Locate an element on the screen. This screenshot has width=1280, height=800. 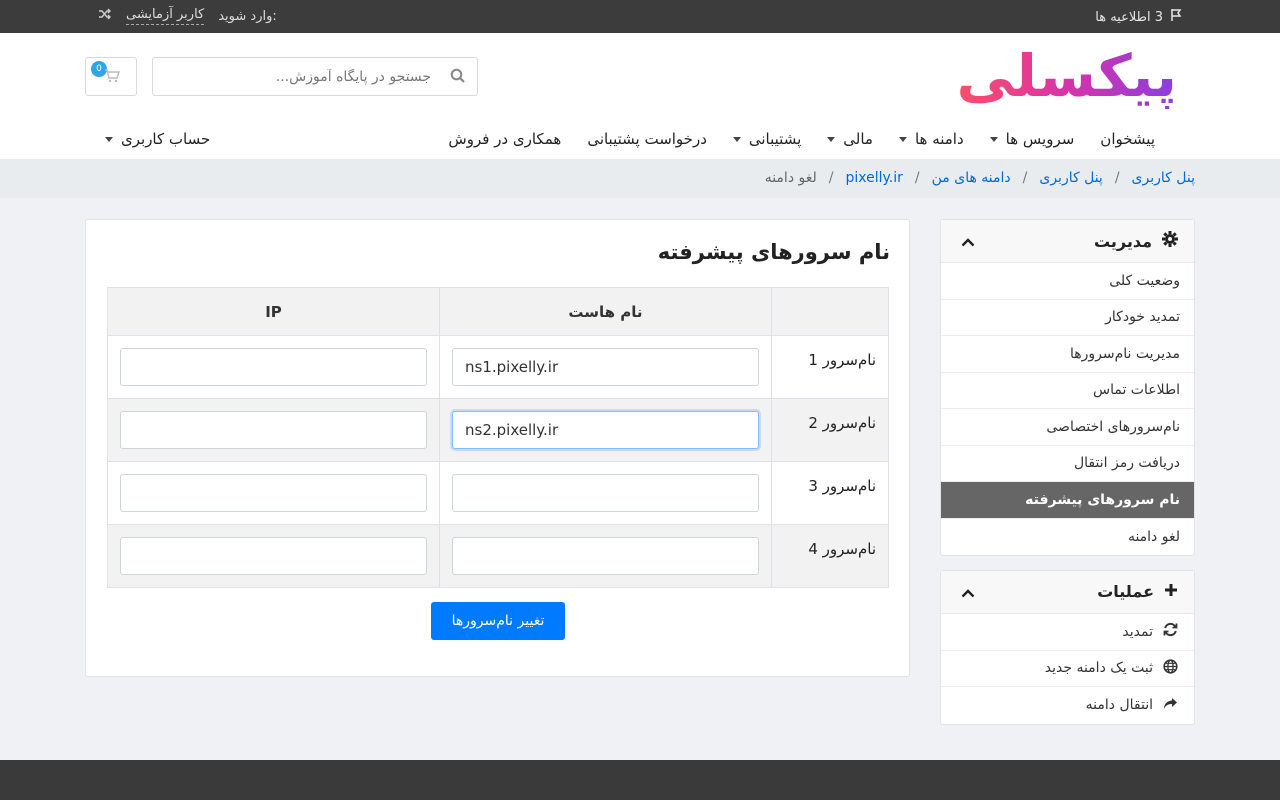
nameserver-4-ip-input is located at coordinates (273, 556).